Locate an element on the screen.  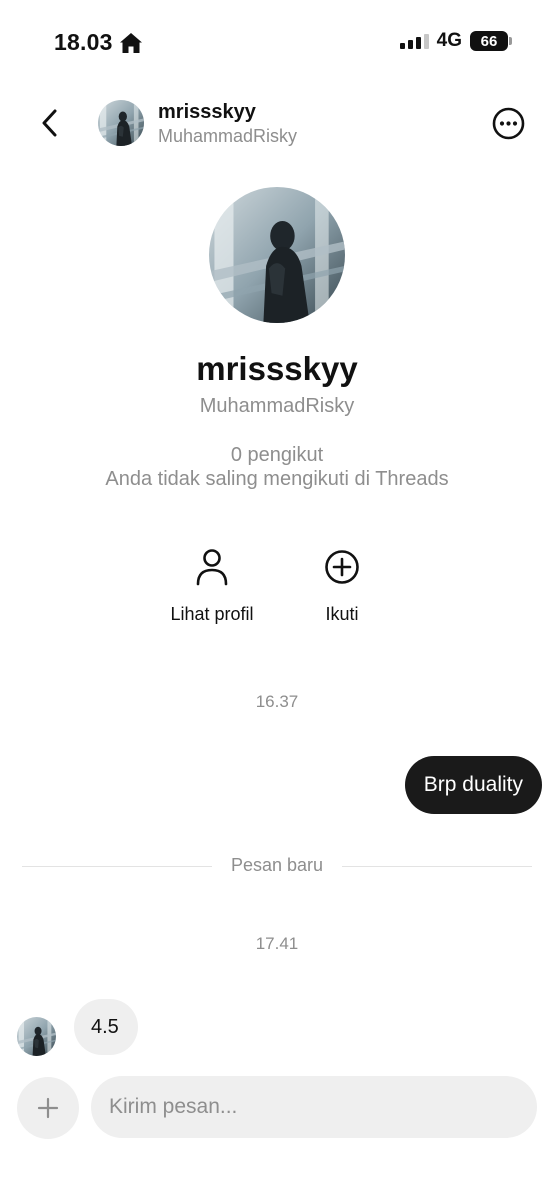
sender-avatar is located at coordinates (36, 1036).